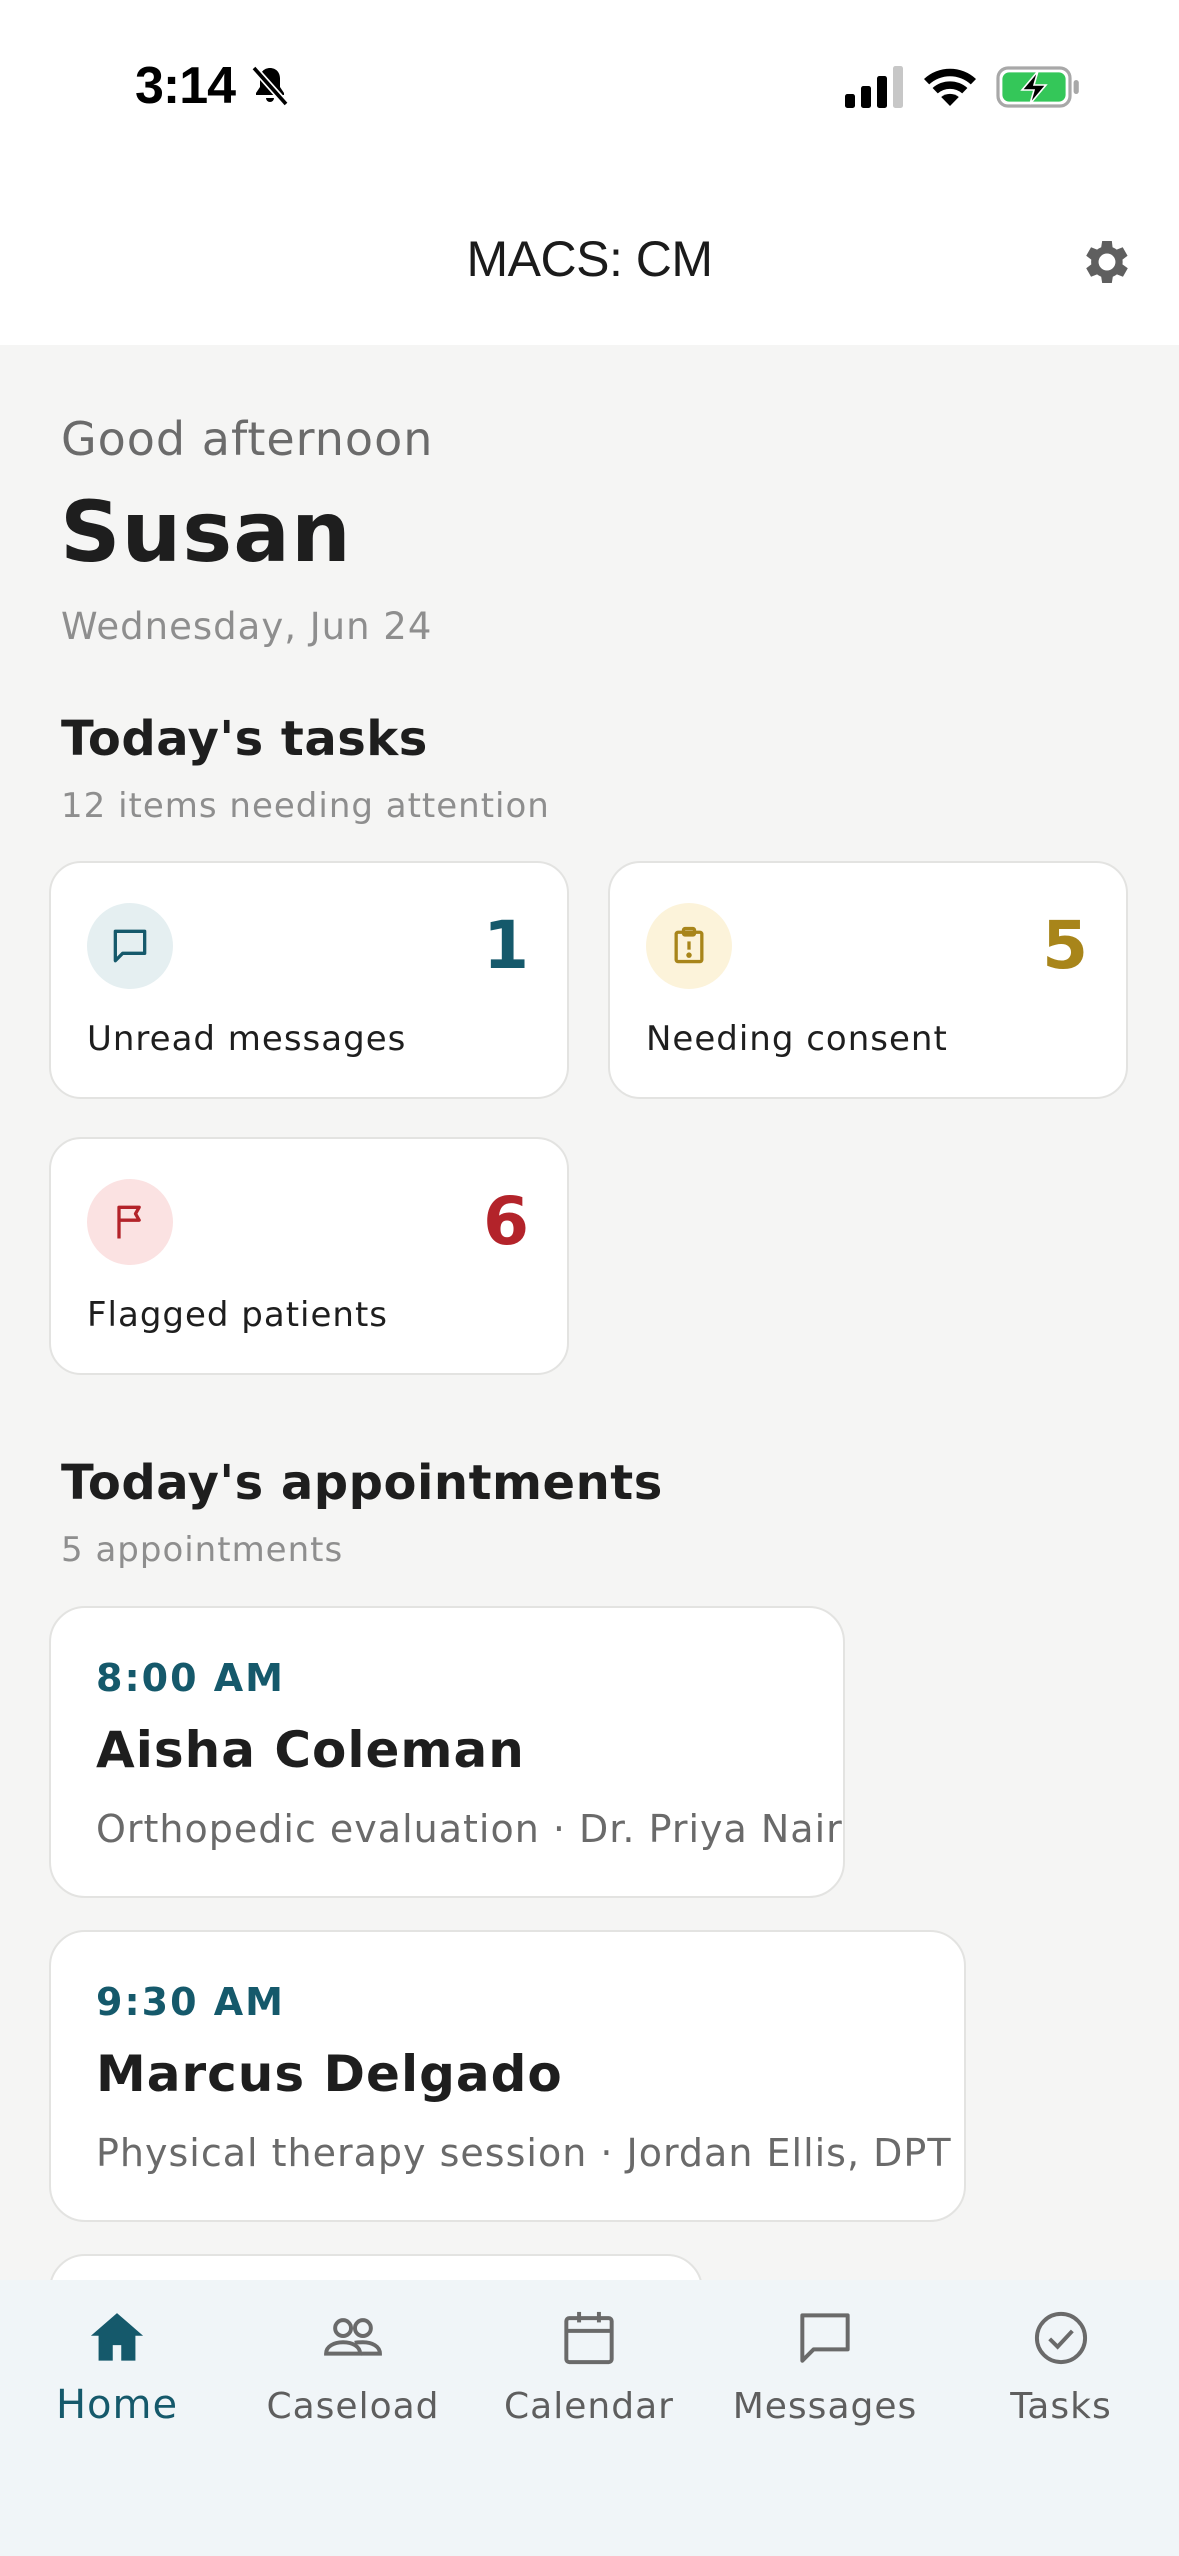 This screenshot has width=1179, height=2556. I want to click on task-label: Needing consent, so click(797, 1039).